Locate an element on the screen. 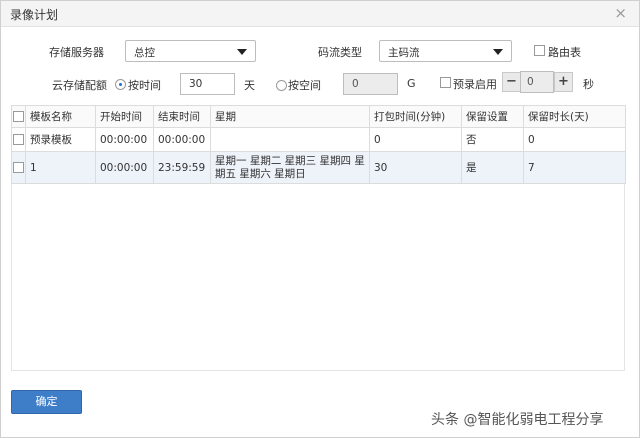 The height and width of the screenshot is (438, 640). cell-end-time: 23:59:59 is located at coordinates (182, 167).